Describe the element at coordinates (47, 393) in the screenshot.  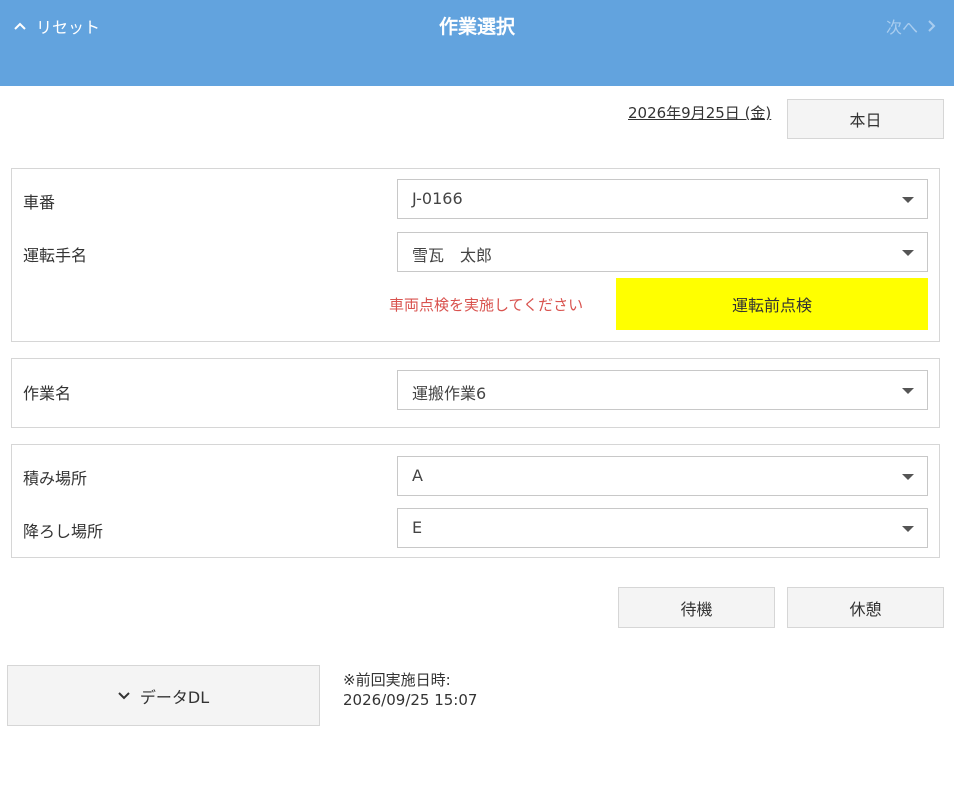
I see `work-label: 作業名` at that location.